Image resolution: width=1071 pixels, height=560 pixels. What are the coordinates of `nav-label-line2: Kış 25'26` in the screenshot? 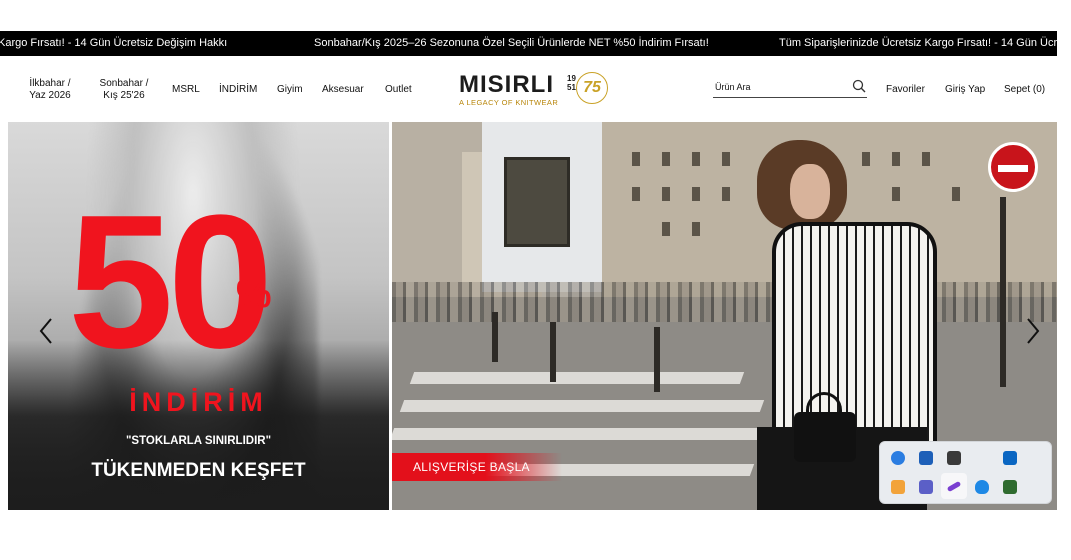 It's located at (124, 95).